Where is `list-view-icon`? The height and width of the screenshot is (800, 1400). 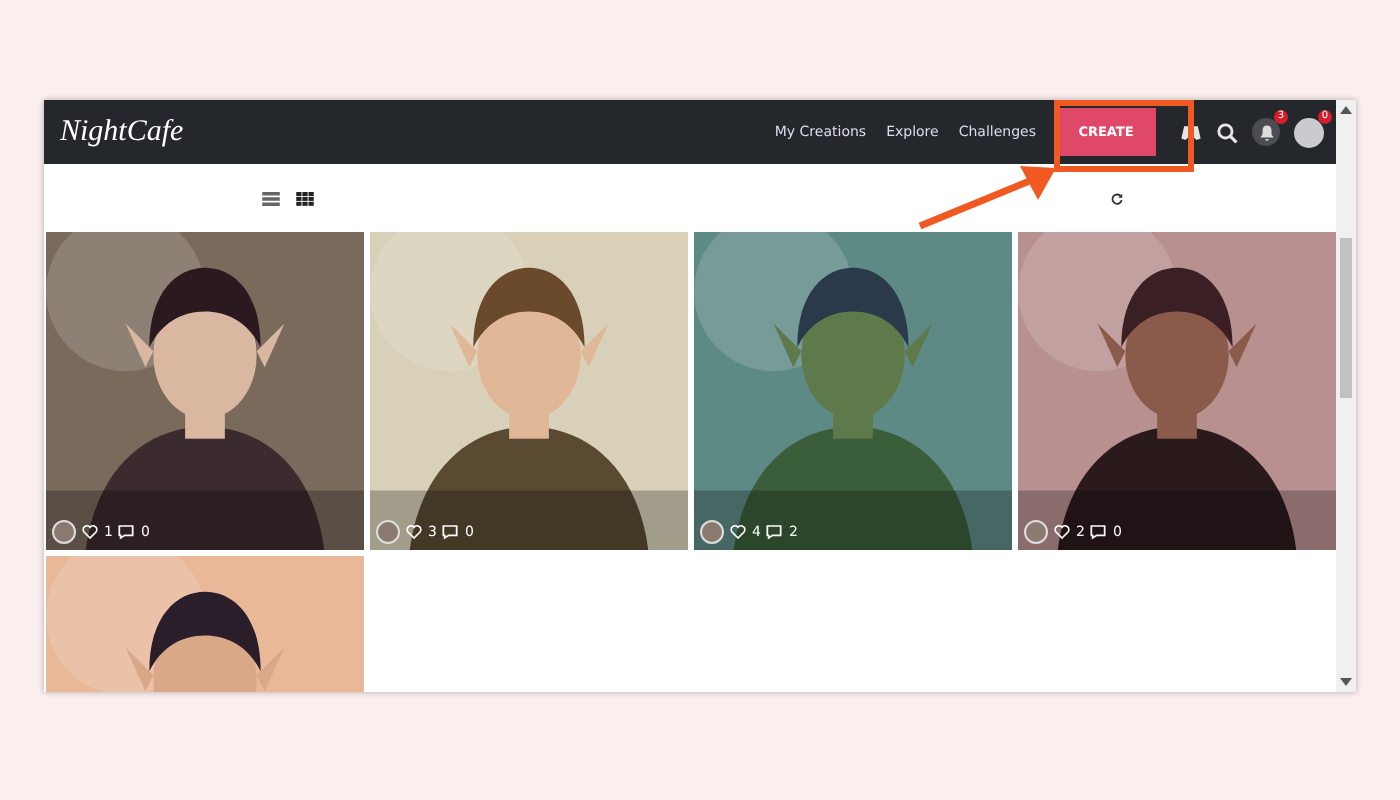 list-view-icon is located at coordinates (271, 198).